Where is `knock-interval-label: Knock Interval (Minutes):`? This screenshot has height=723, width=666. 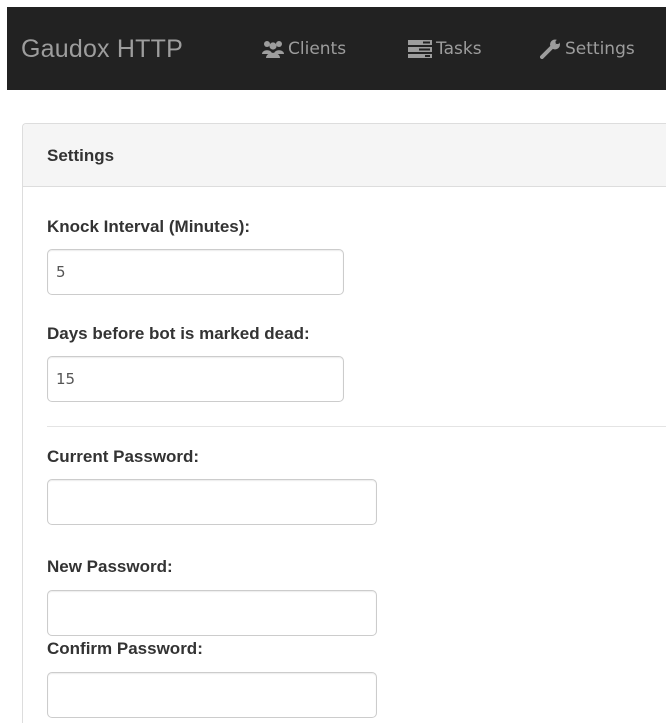 knock-interval-label: Knock Interval (Minutes): is located at coordinates (149, 226).